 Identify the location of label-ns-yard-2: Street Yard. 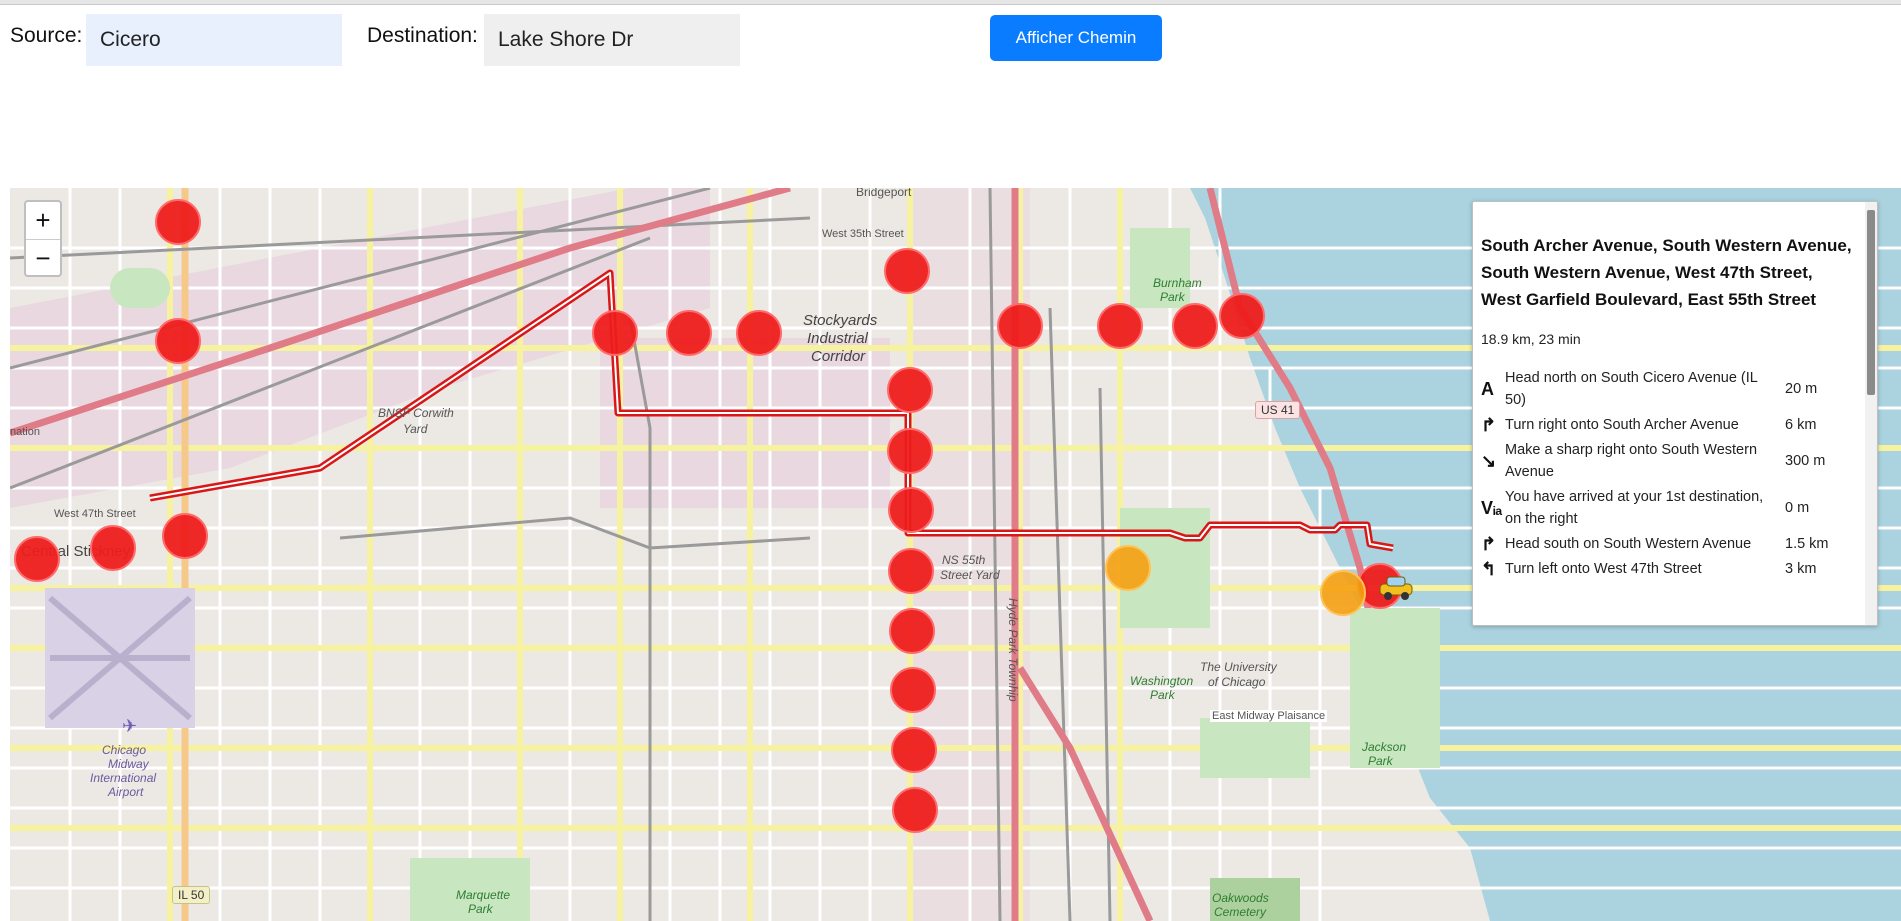
(970, 575).